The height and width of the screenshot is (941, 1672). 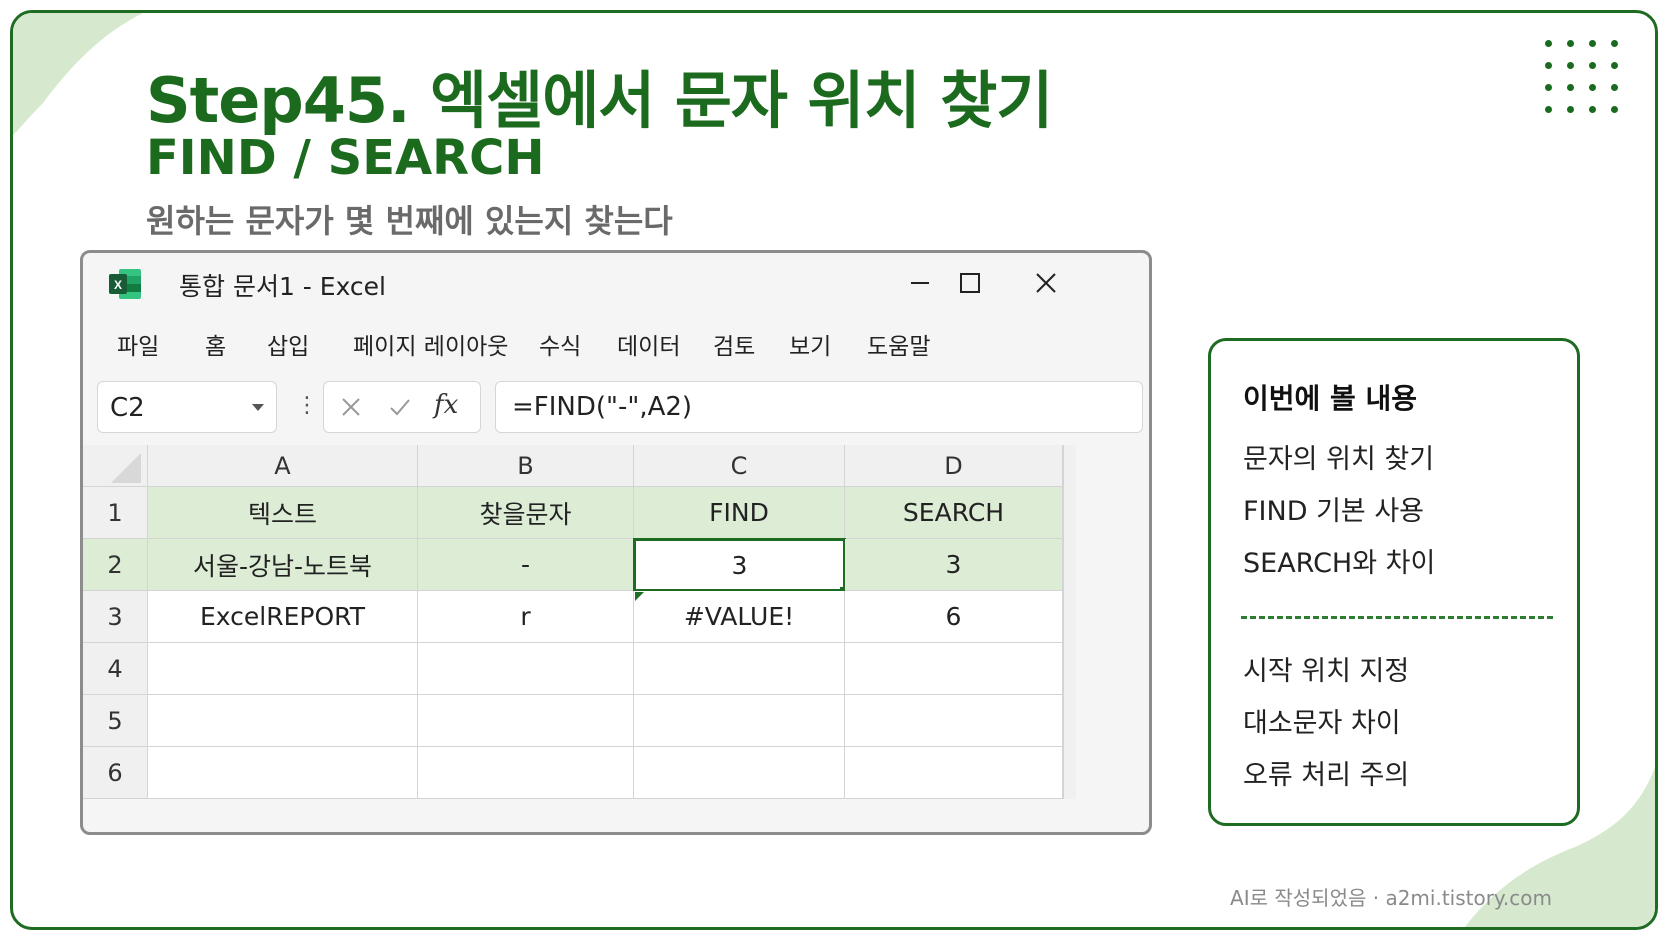 I want to click on menu-review: 검토, so click(x=734, y=344).